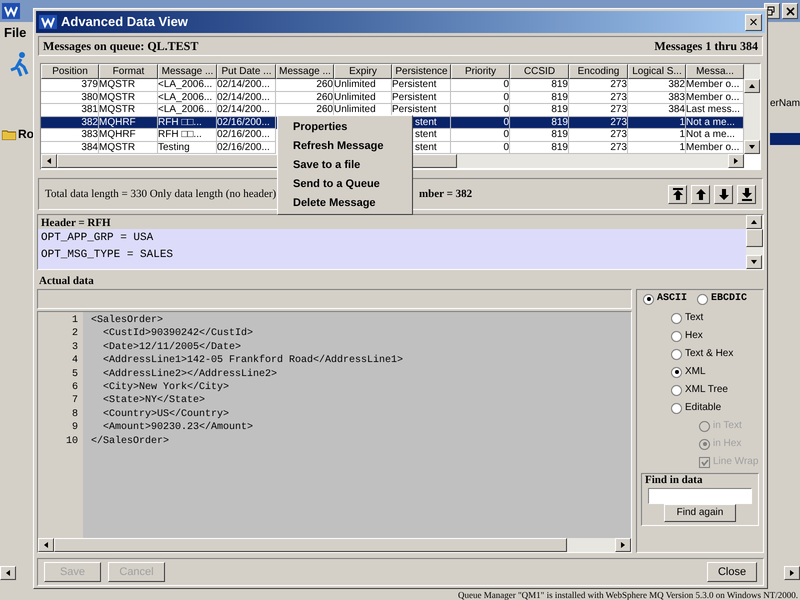 This screenshot has width=800, height=600. What do you see at coordinates (75, 361) in the screenshot?
I see `line-number: 4` at bounding box center [75, 361].